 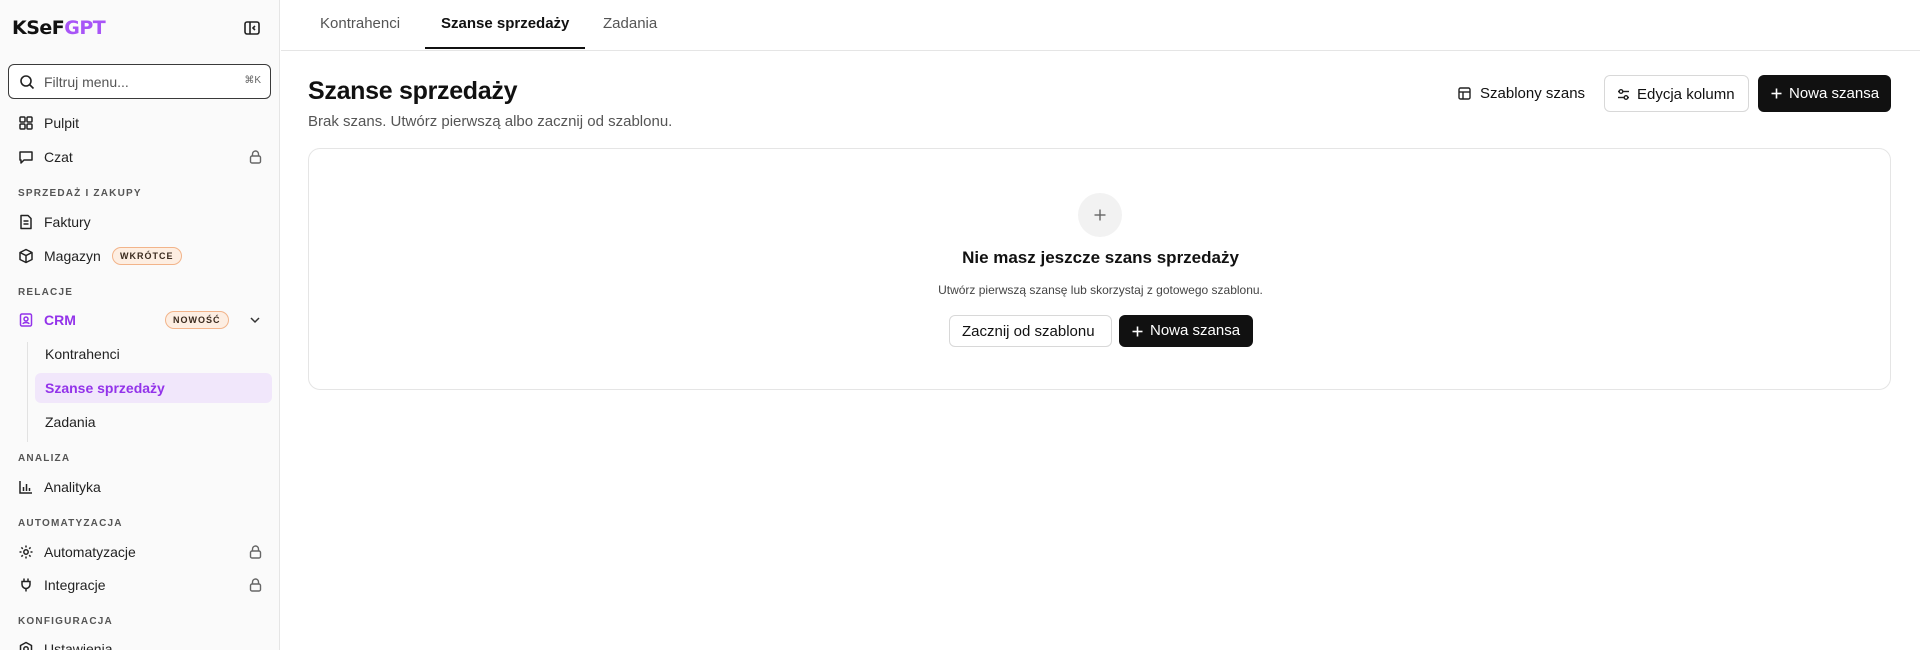 What do you see at coordinates (255, 320) in the screenshot?
I see `chevron-down-icon` at bounding box center [255, 320].